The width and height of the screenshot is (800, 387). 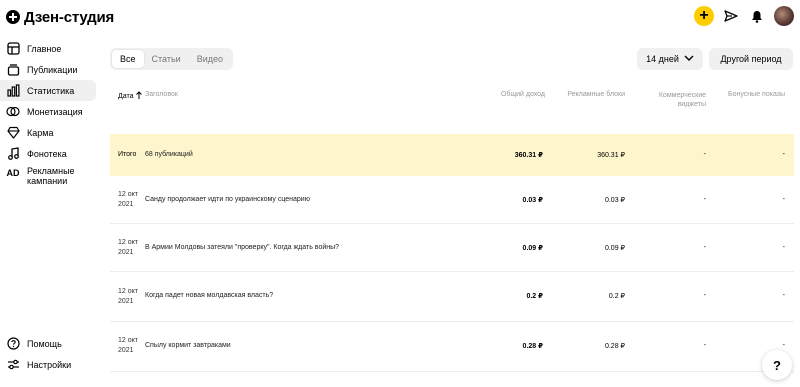 I want to click on sidebar-item-label: Статистика, so click(x=51, y=90).